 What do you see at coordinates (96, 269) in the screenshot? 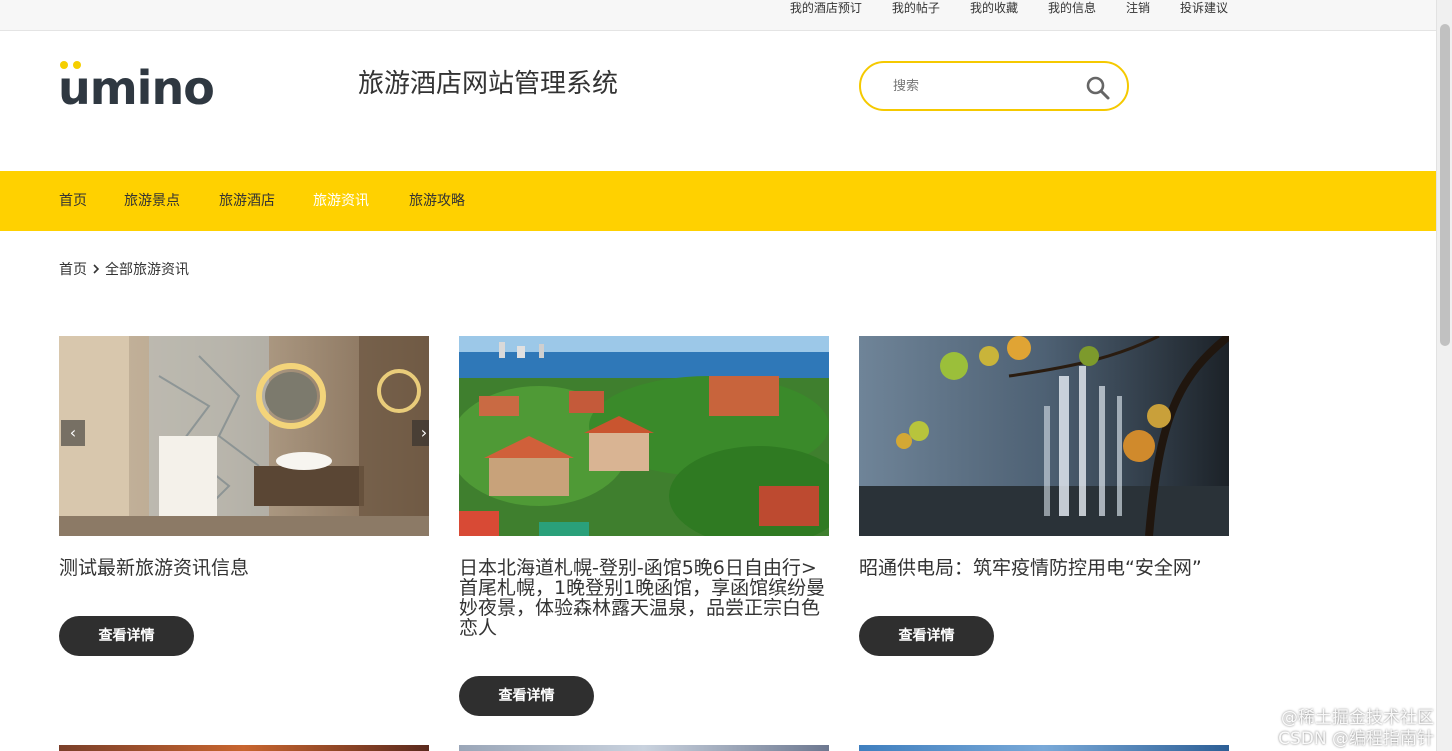
I see `chevron-right-icon` at bounding box center [96, 269].